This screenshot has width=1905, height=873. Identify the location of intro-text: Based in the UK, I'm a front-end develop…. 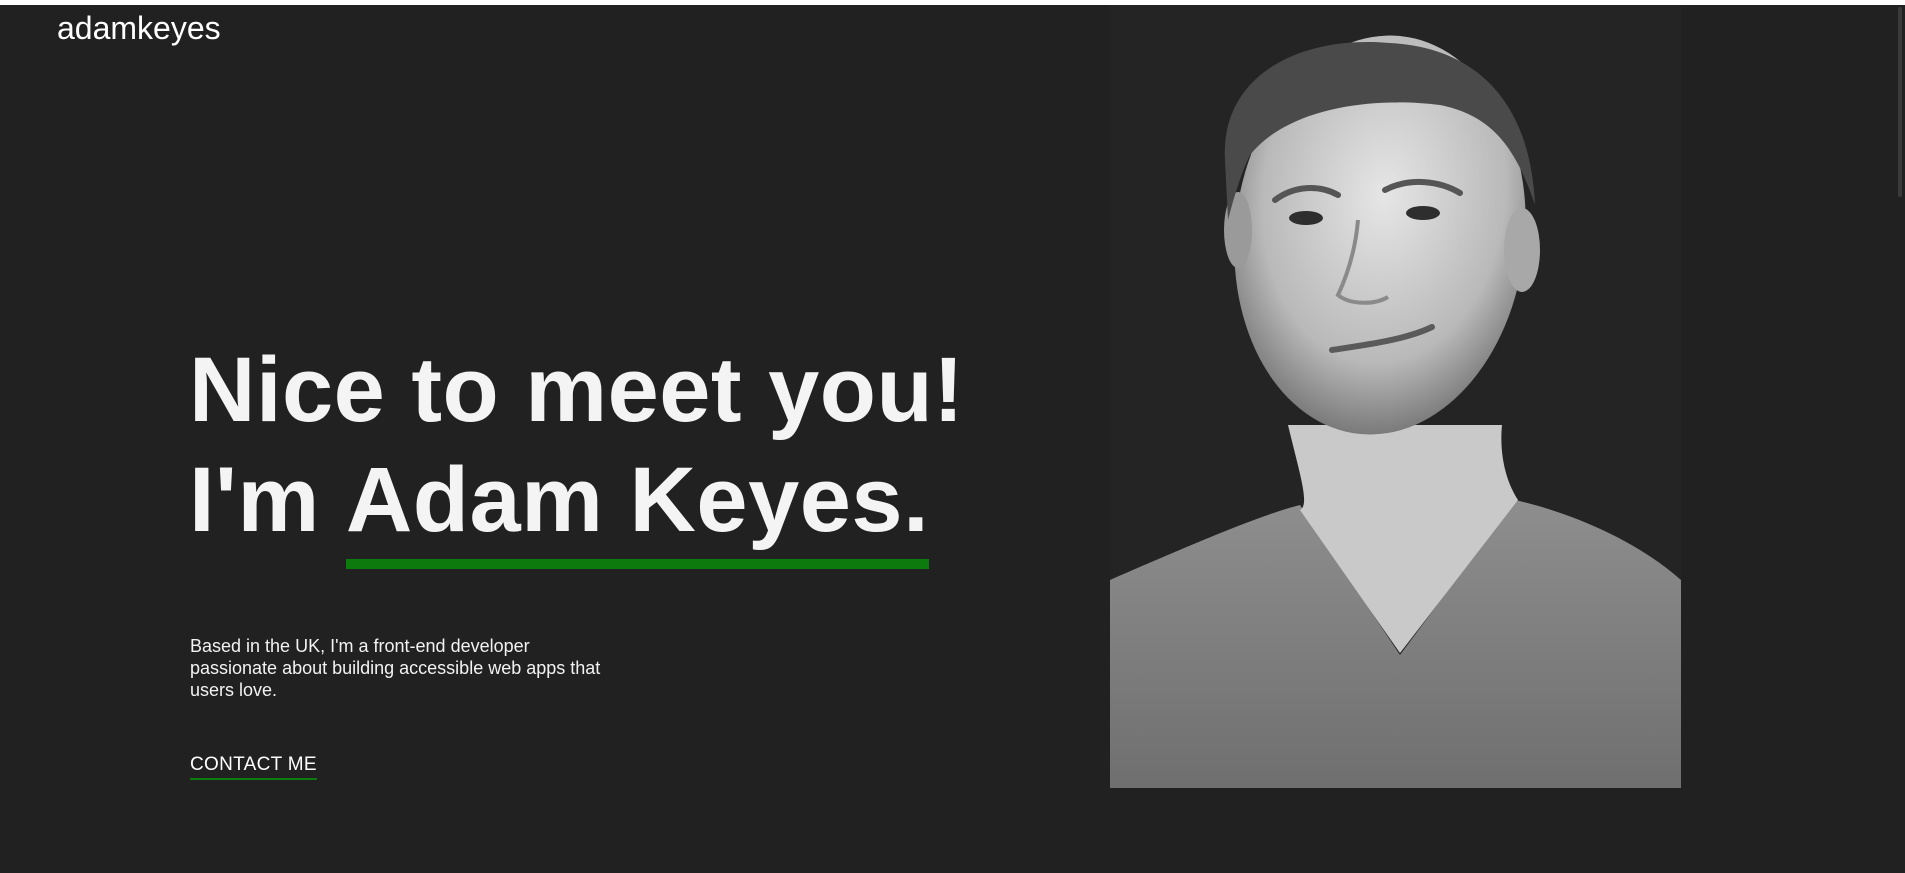
(395, 668).